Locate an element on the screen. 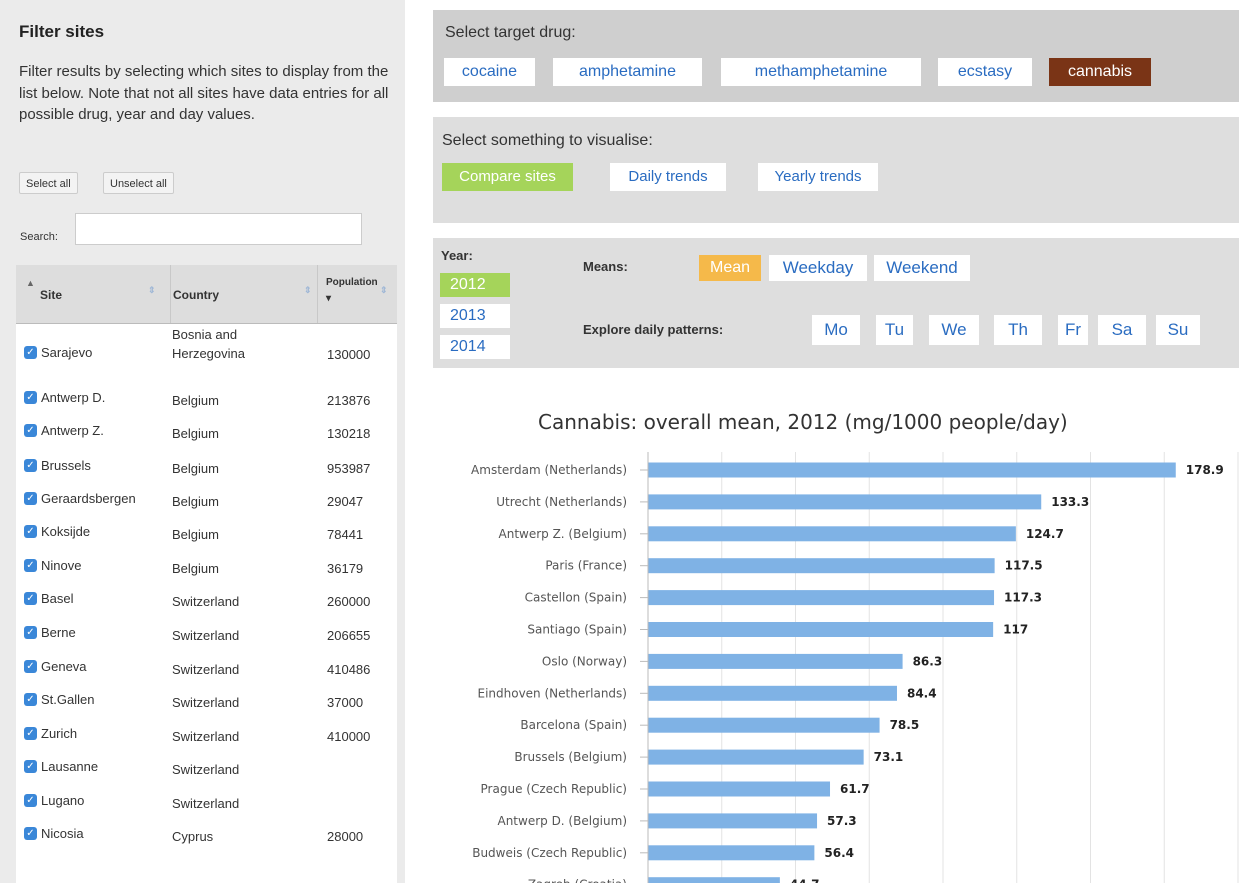  table-row: ✓ Lausanne Switzerland is located at coordinates (206, 764).